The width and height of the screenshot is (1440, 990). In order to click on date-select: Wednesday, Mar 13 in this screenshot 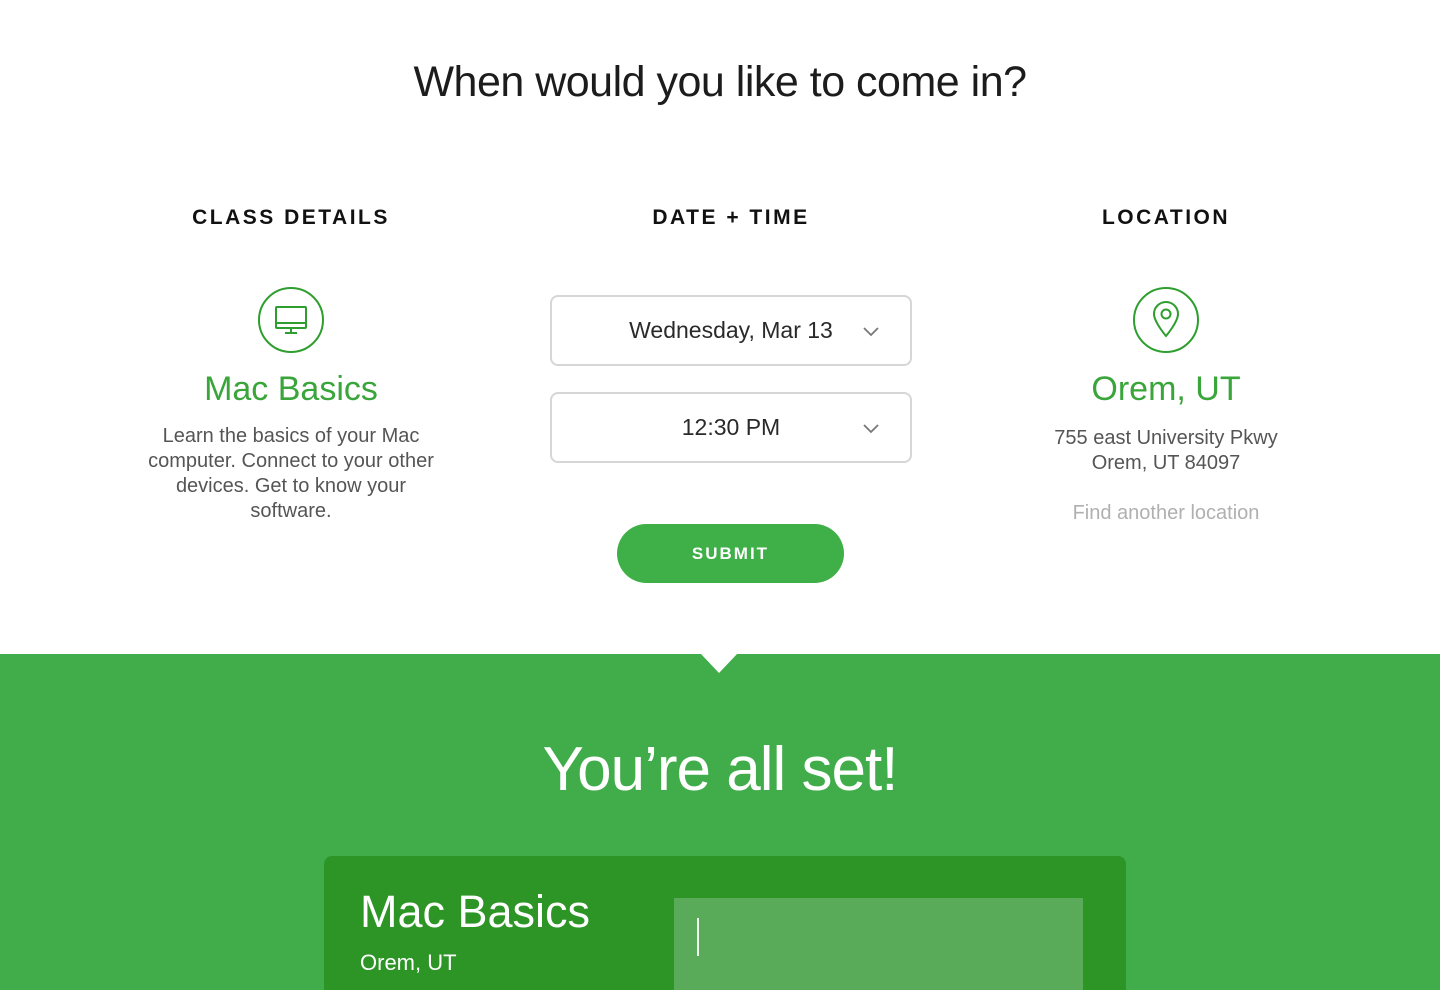, I will do `click(731, 330)`.